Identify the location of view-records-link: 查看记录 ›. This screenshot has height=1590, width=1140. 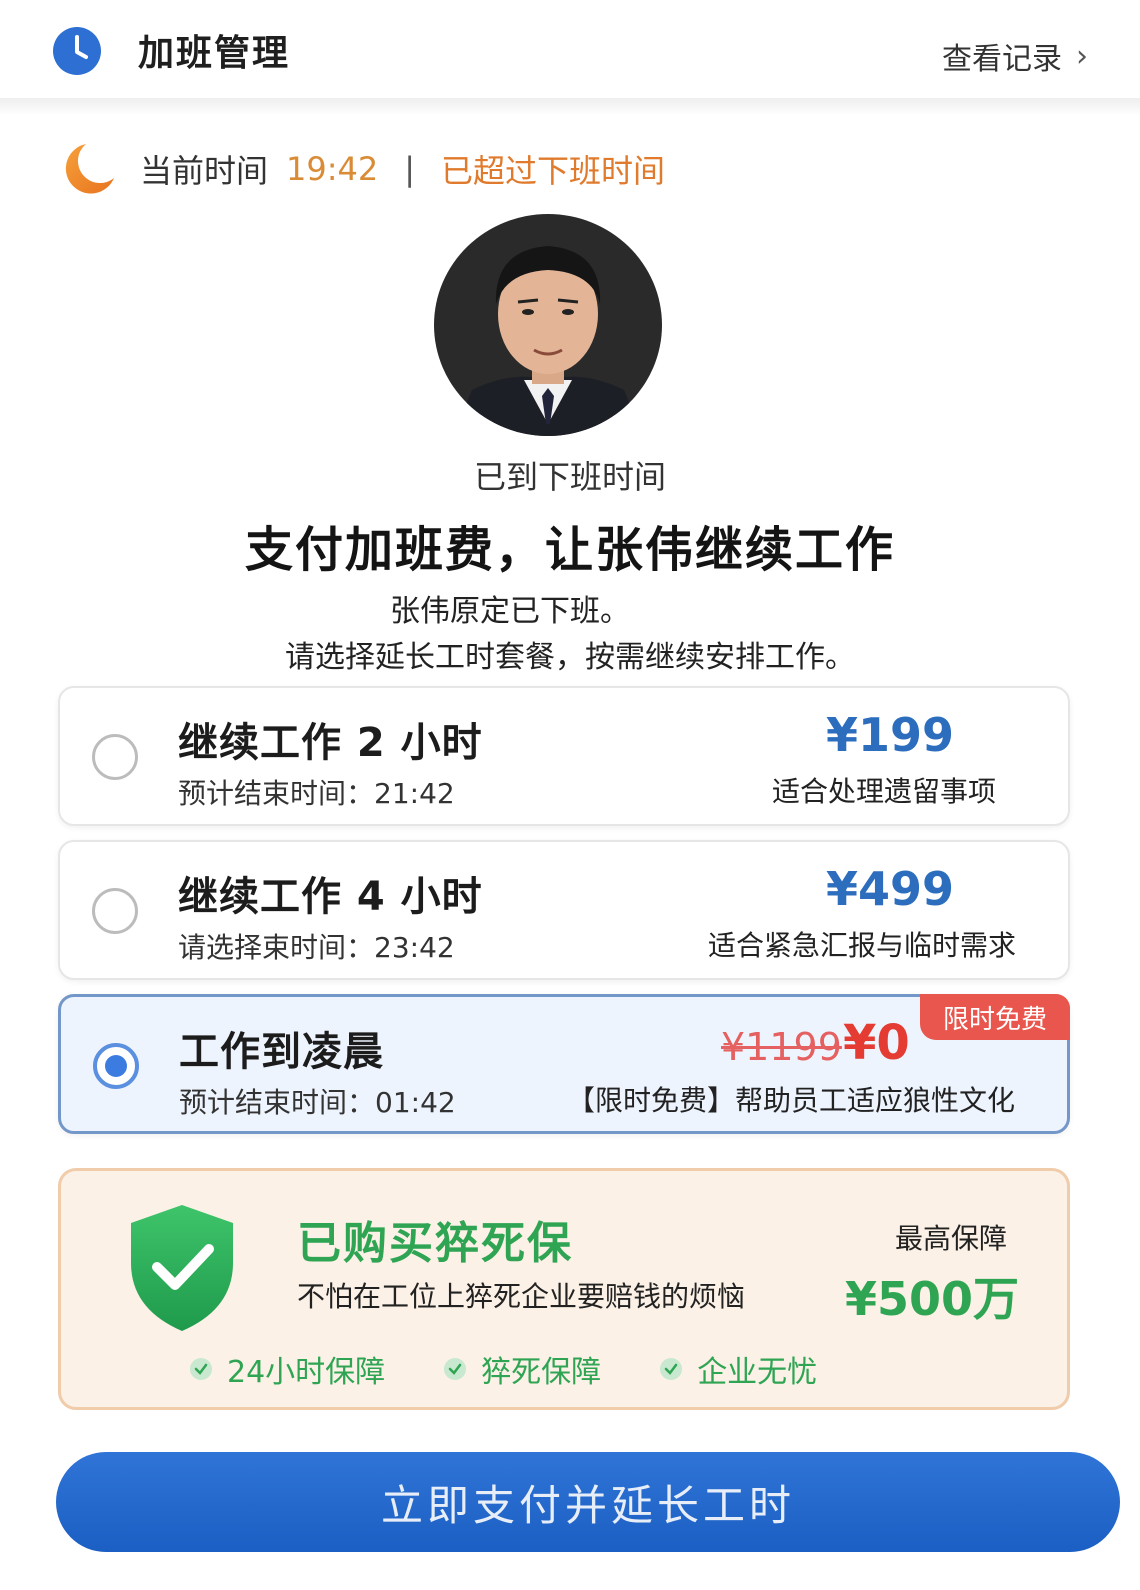
(1015, 56).